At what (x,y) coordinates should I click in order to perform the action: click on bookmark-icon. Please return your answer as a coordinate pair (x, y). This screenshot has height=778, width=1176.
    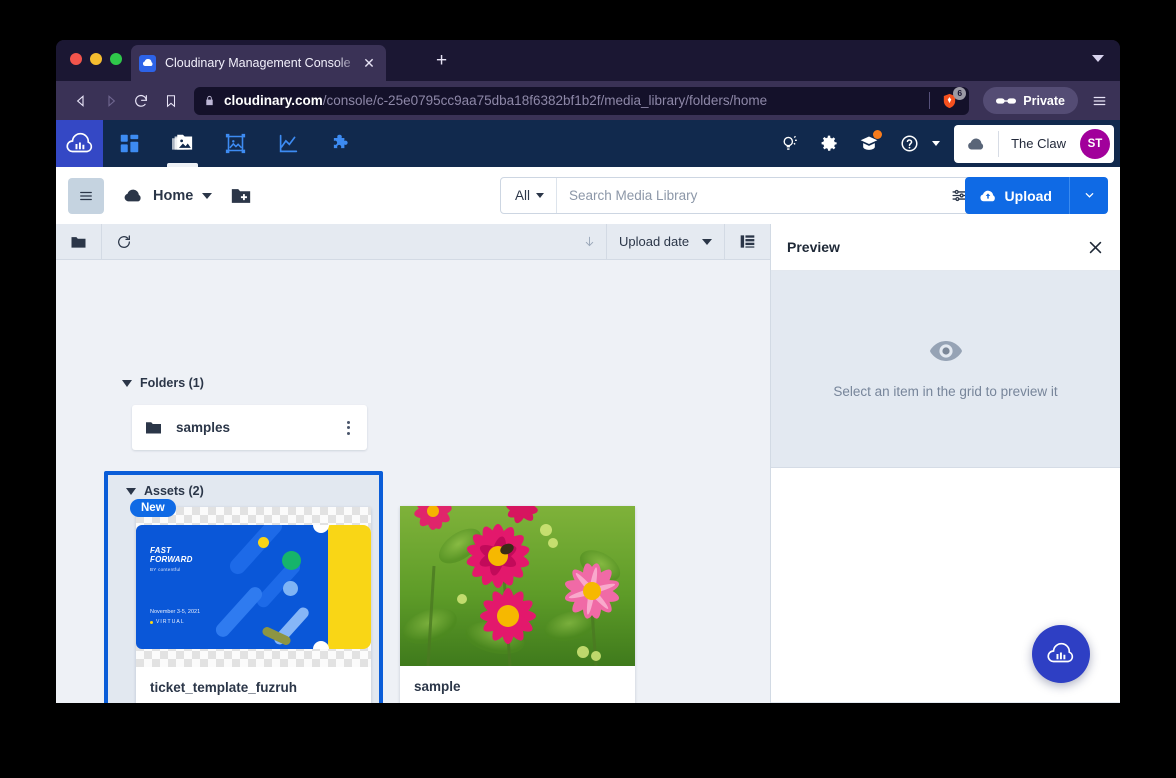
    Looking at the image, I should click on (171, 101).